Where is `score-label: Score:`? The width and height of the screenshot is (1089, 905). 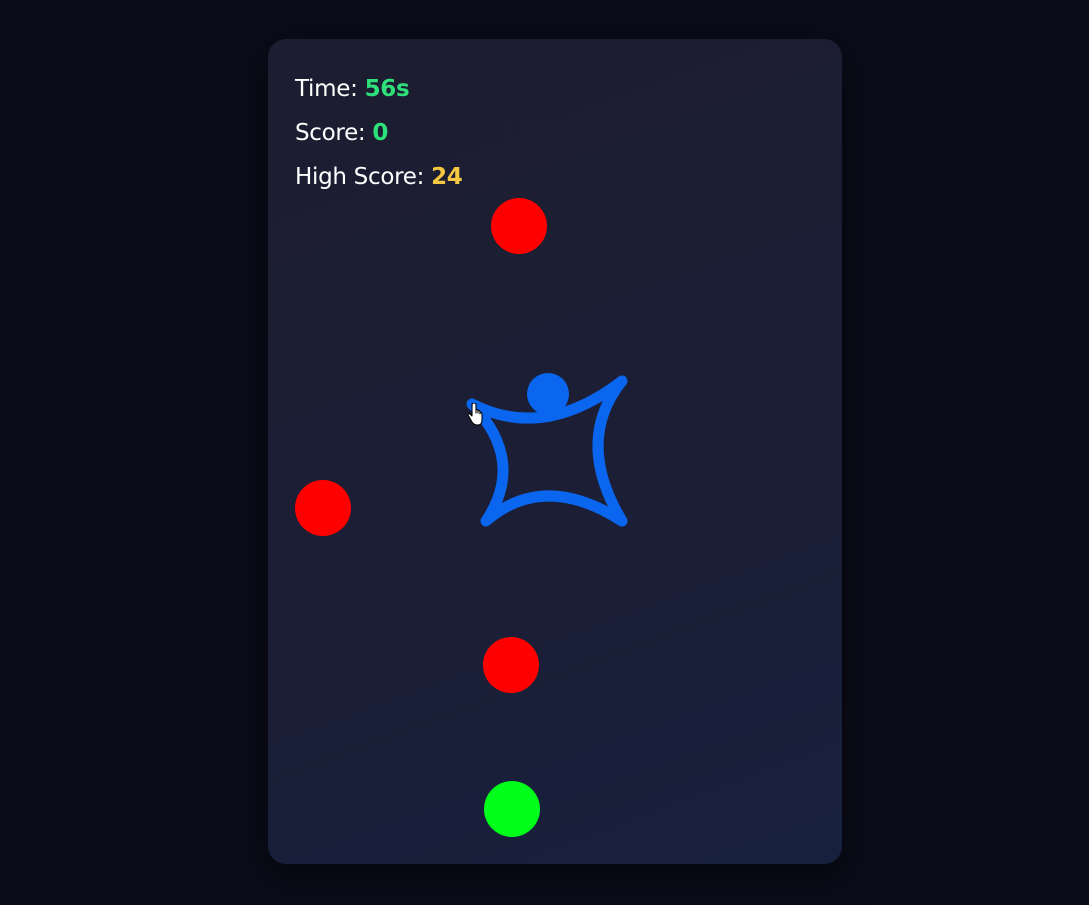 score-label: Score: is located at coordinates (330, 133).